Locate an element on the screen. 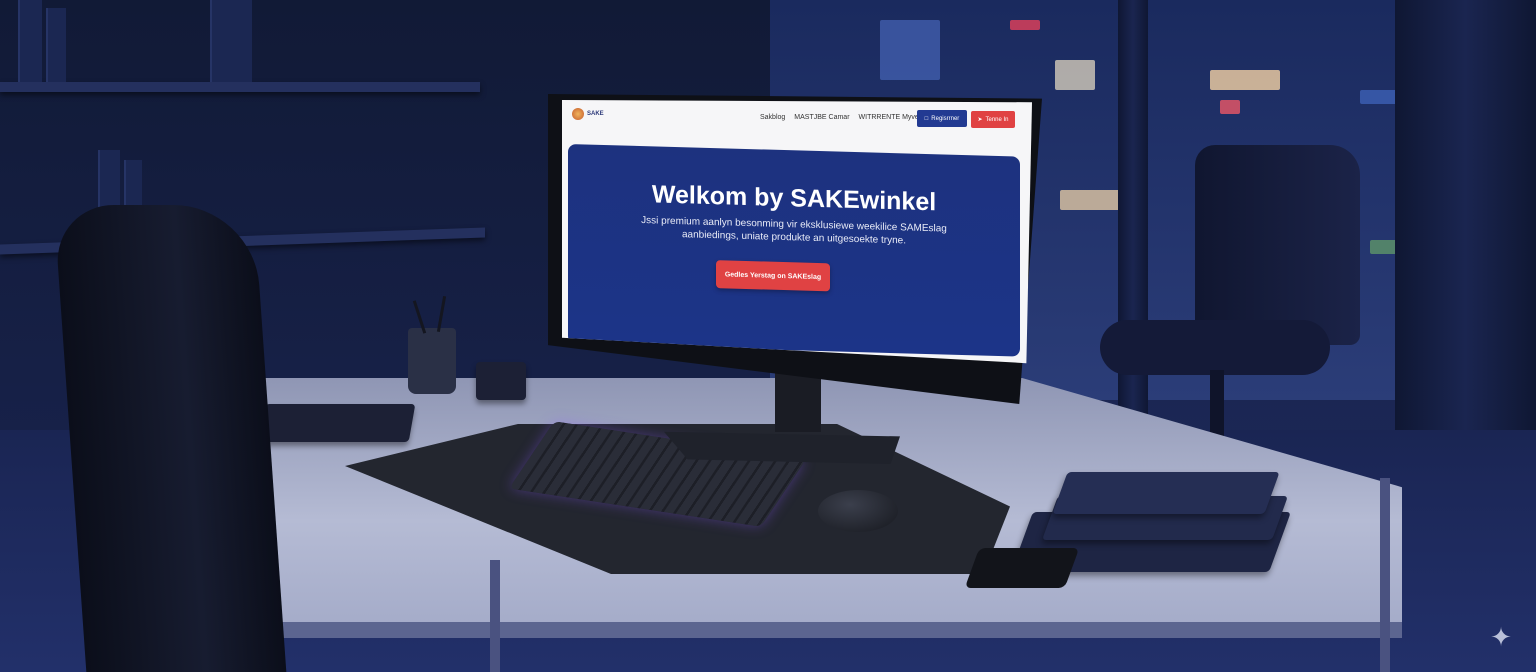  login-arrow-icon: ➤ is located at coordinates (980, 120).